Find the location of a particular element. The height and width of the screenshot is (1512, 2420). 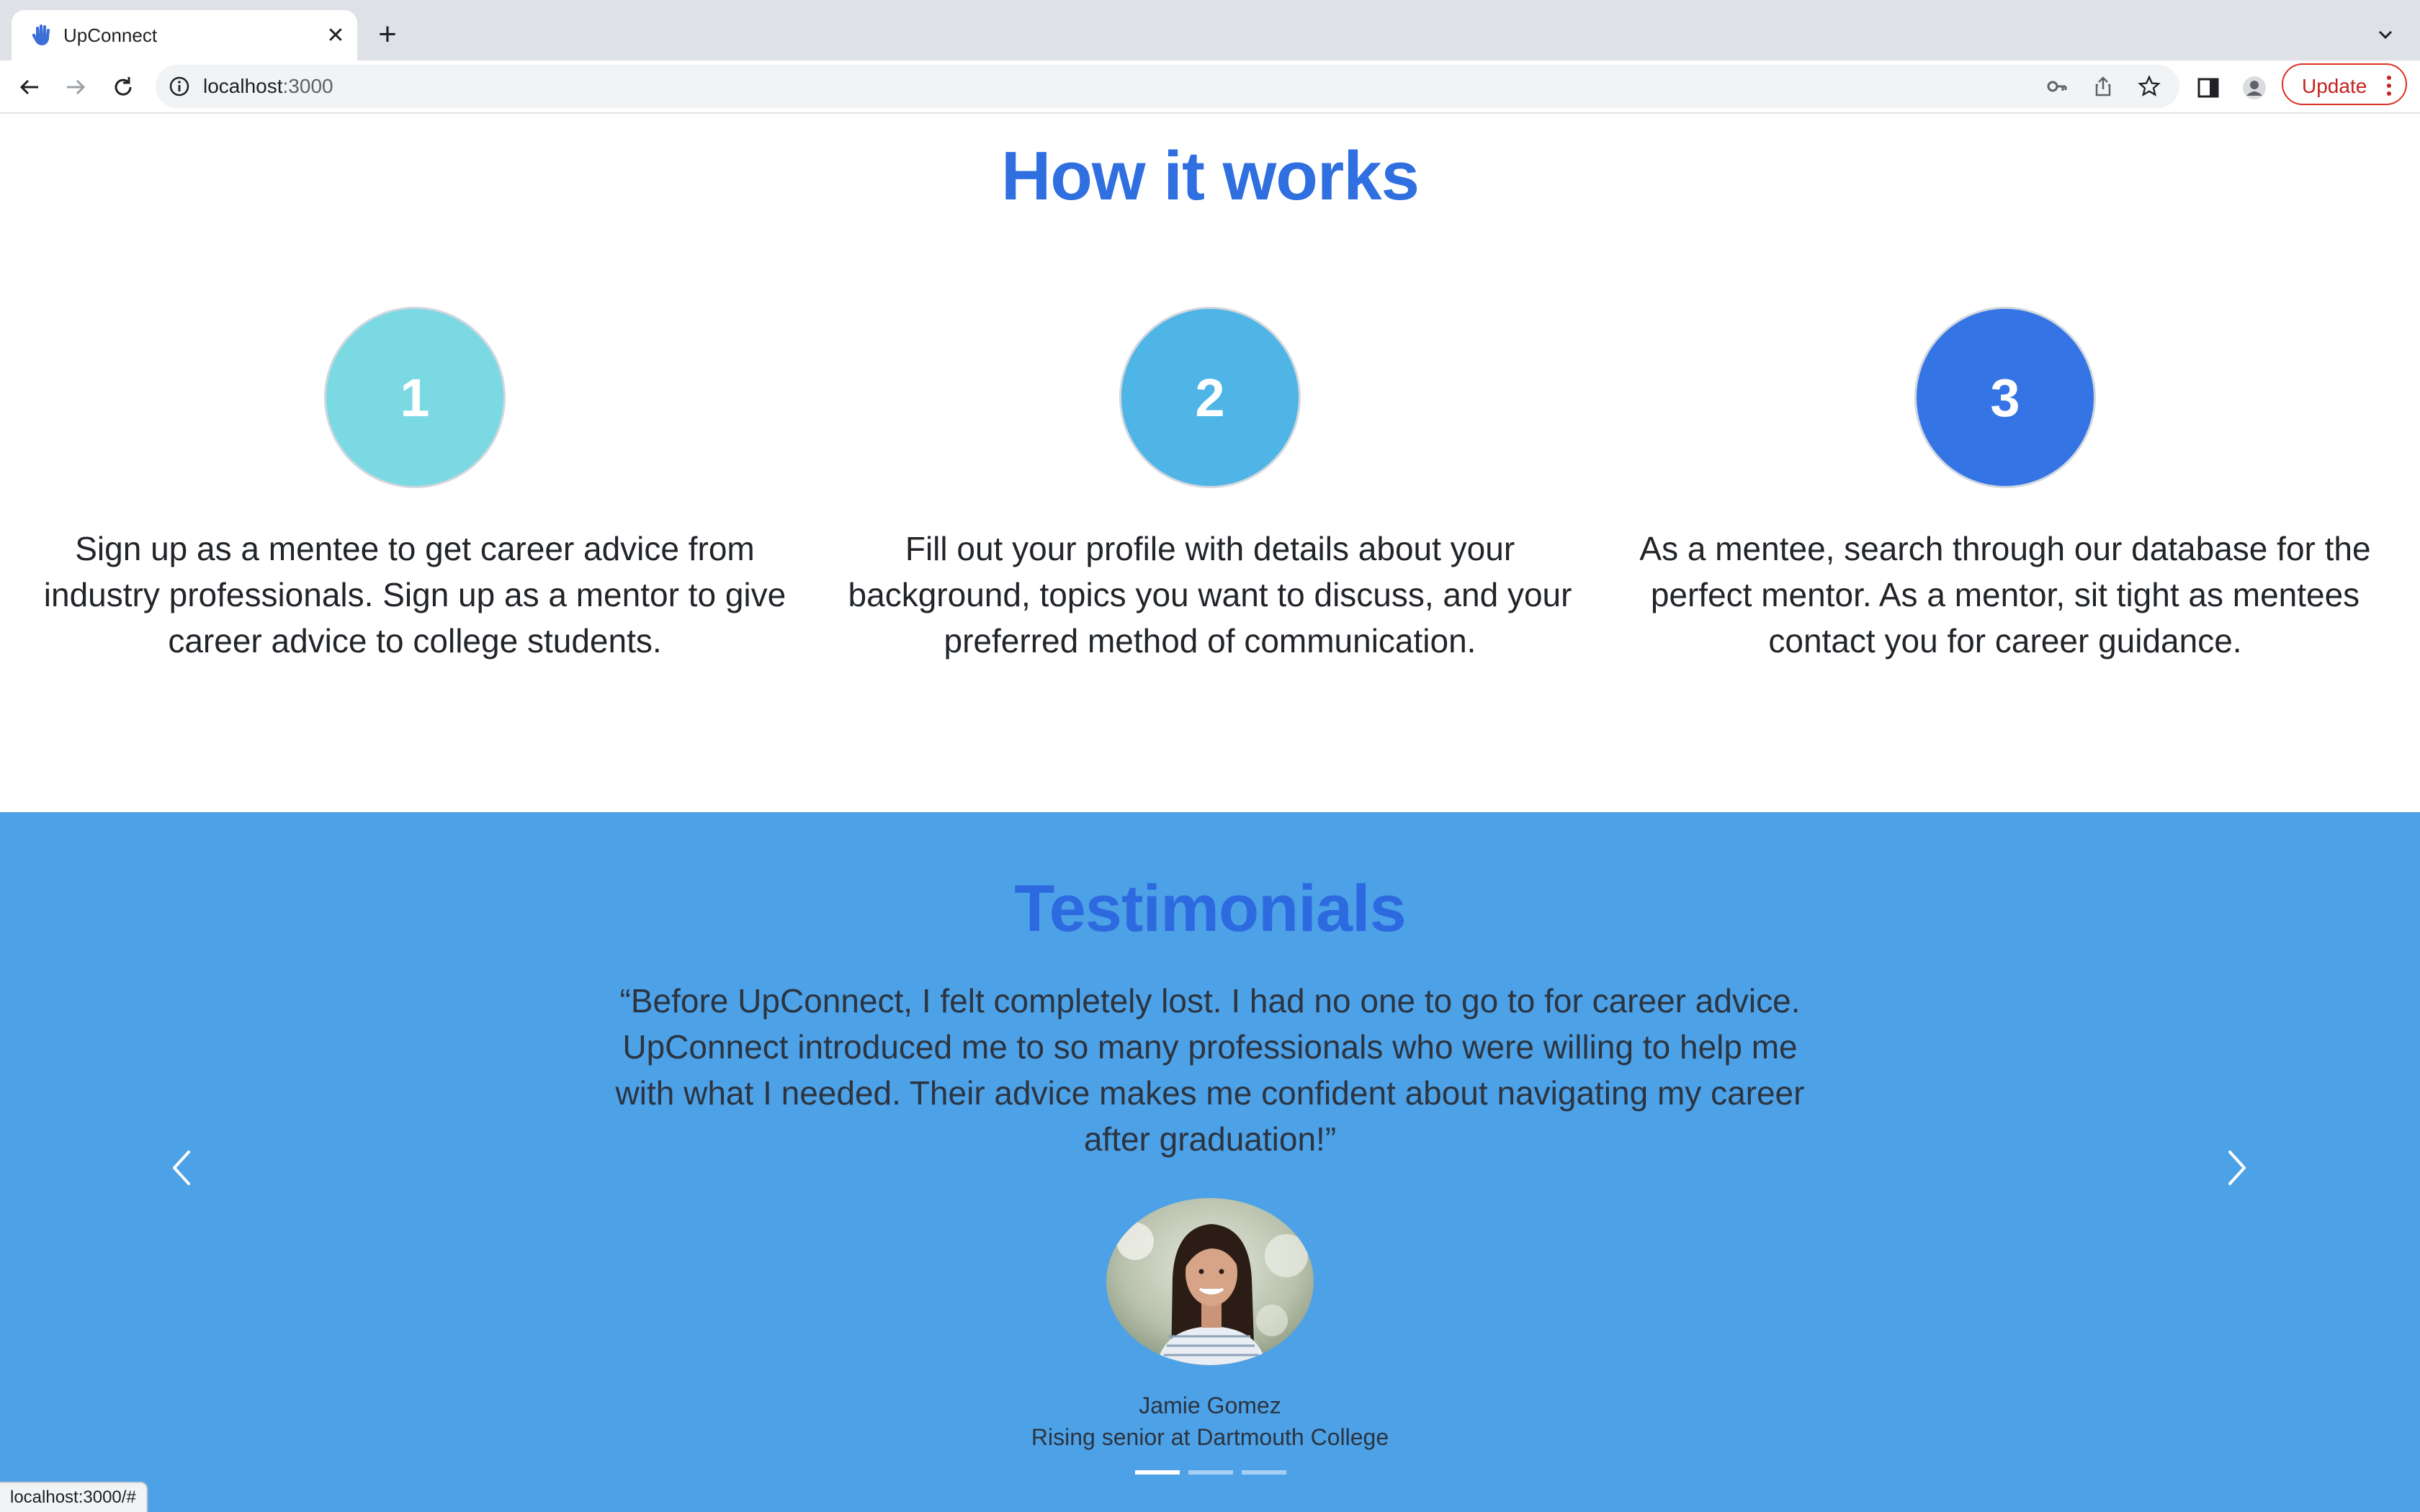

how-it-works-title: How it works is located at coordinates (1210, 176).